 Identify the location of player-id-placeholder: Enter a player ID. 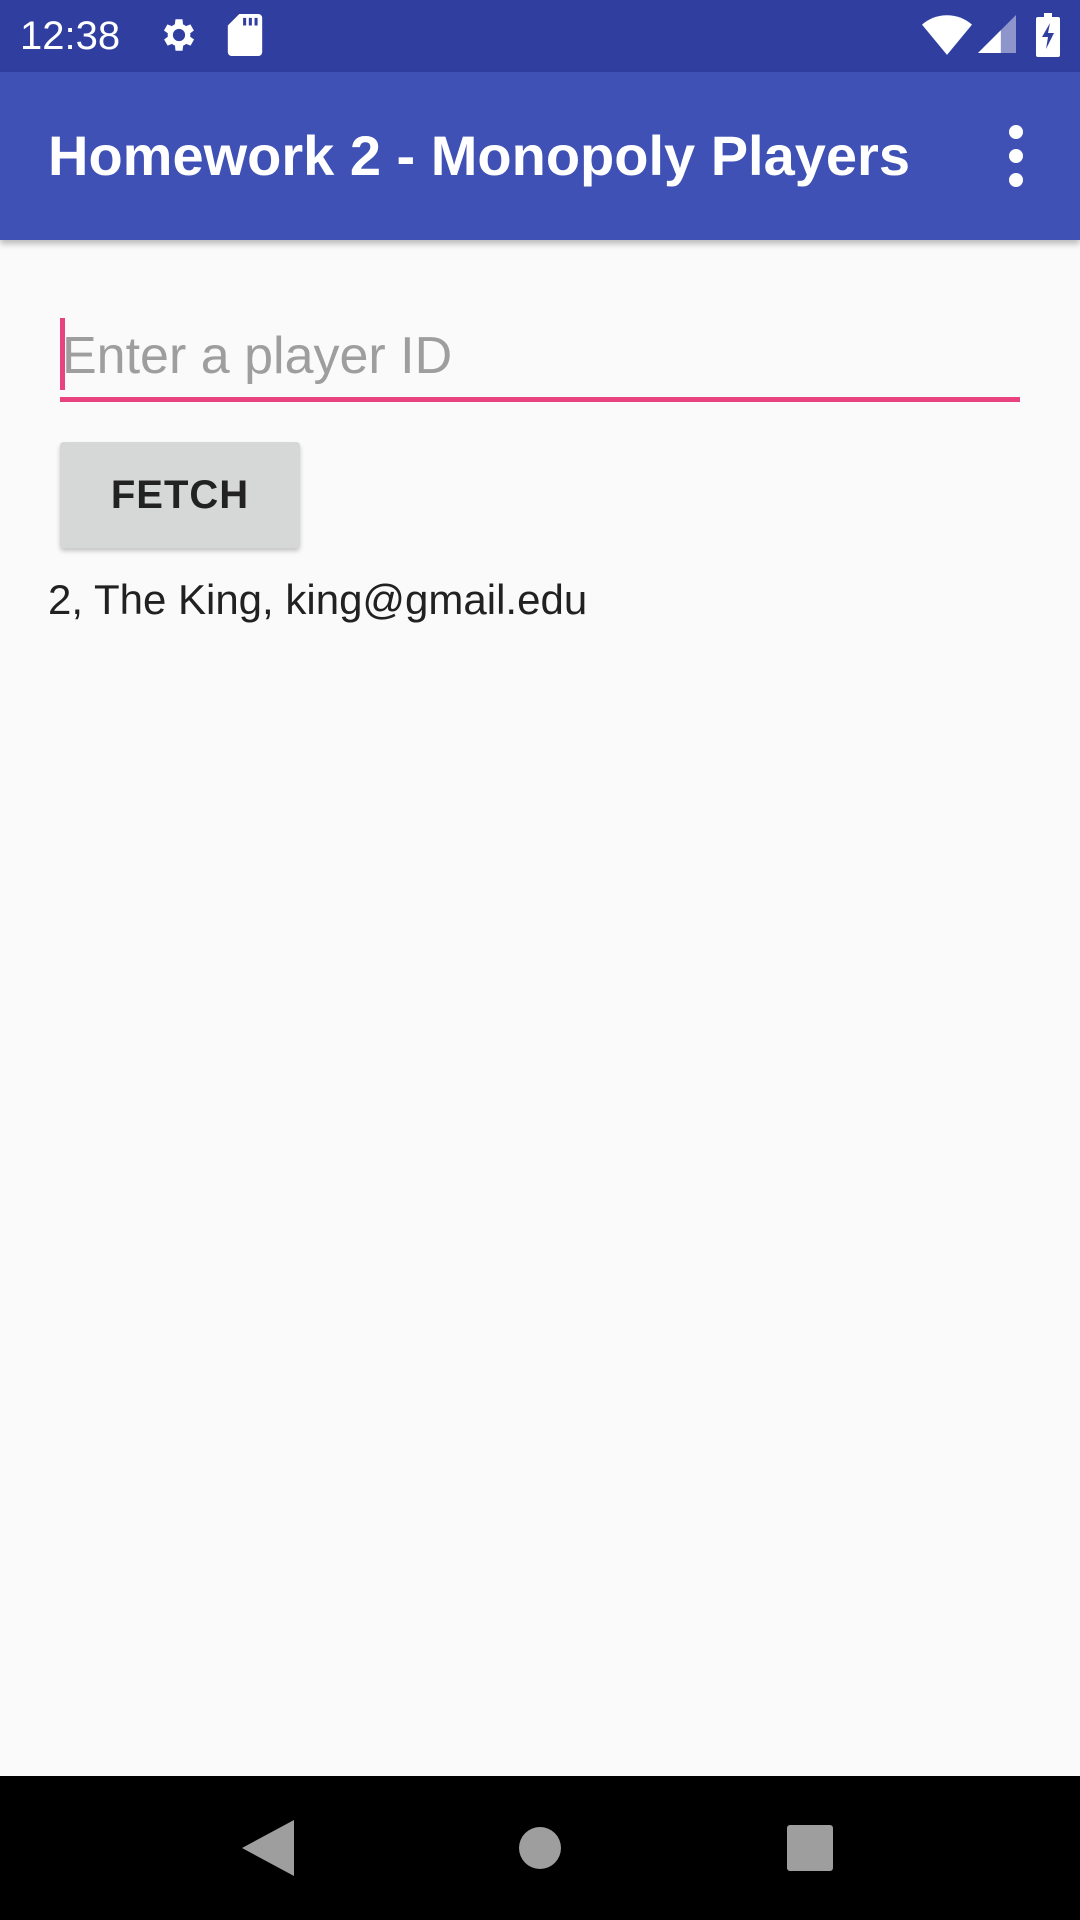
(257, 356).